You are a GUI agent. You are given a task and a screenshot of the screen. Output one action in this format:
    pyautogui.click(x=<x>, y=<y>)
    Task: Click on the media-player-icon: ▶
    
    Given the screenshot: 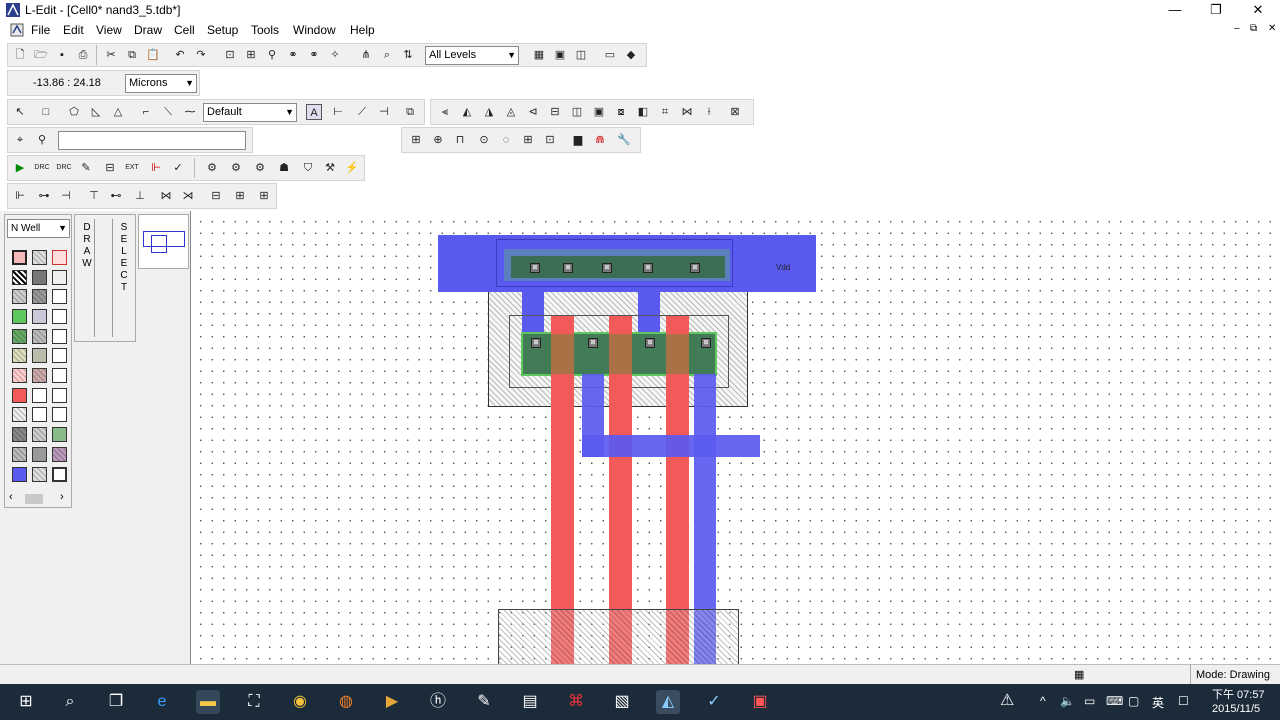 What is the action you would take?
    pyautogui.click(x=392, y=702)
    